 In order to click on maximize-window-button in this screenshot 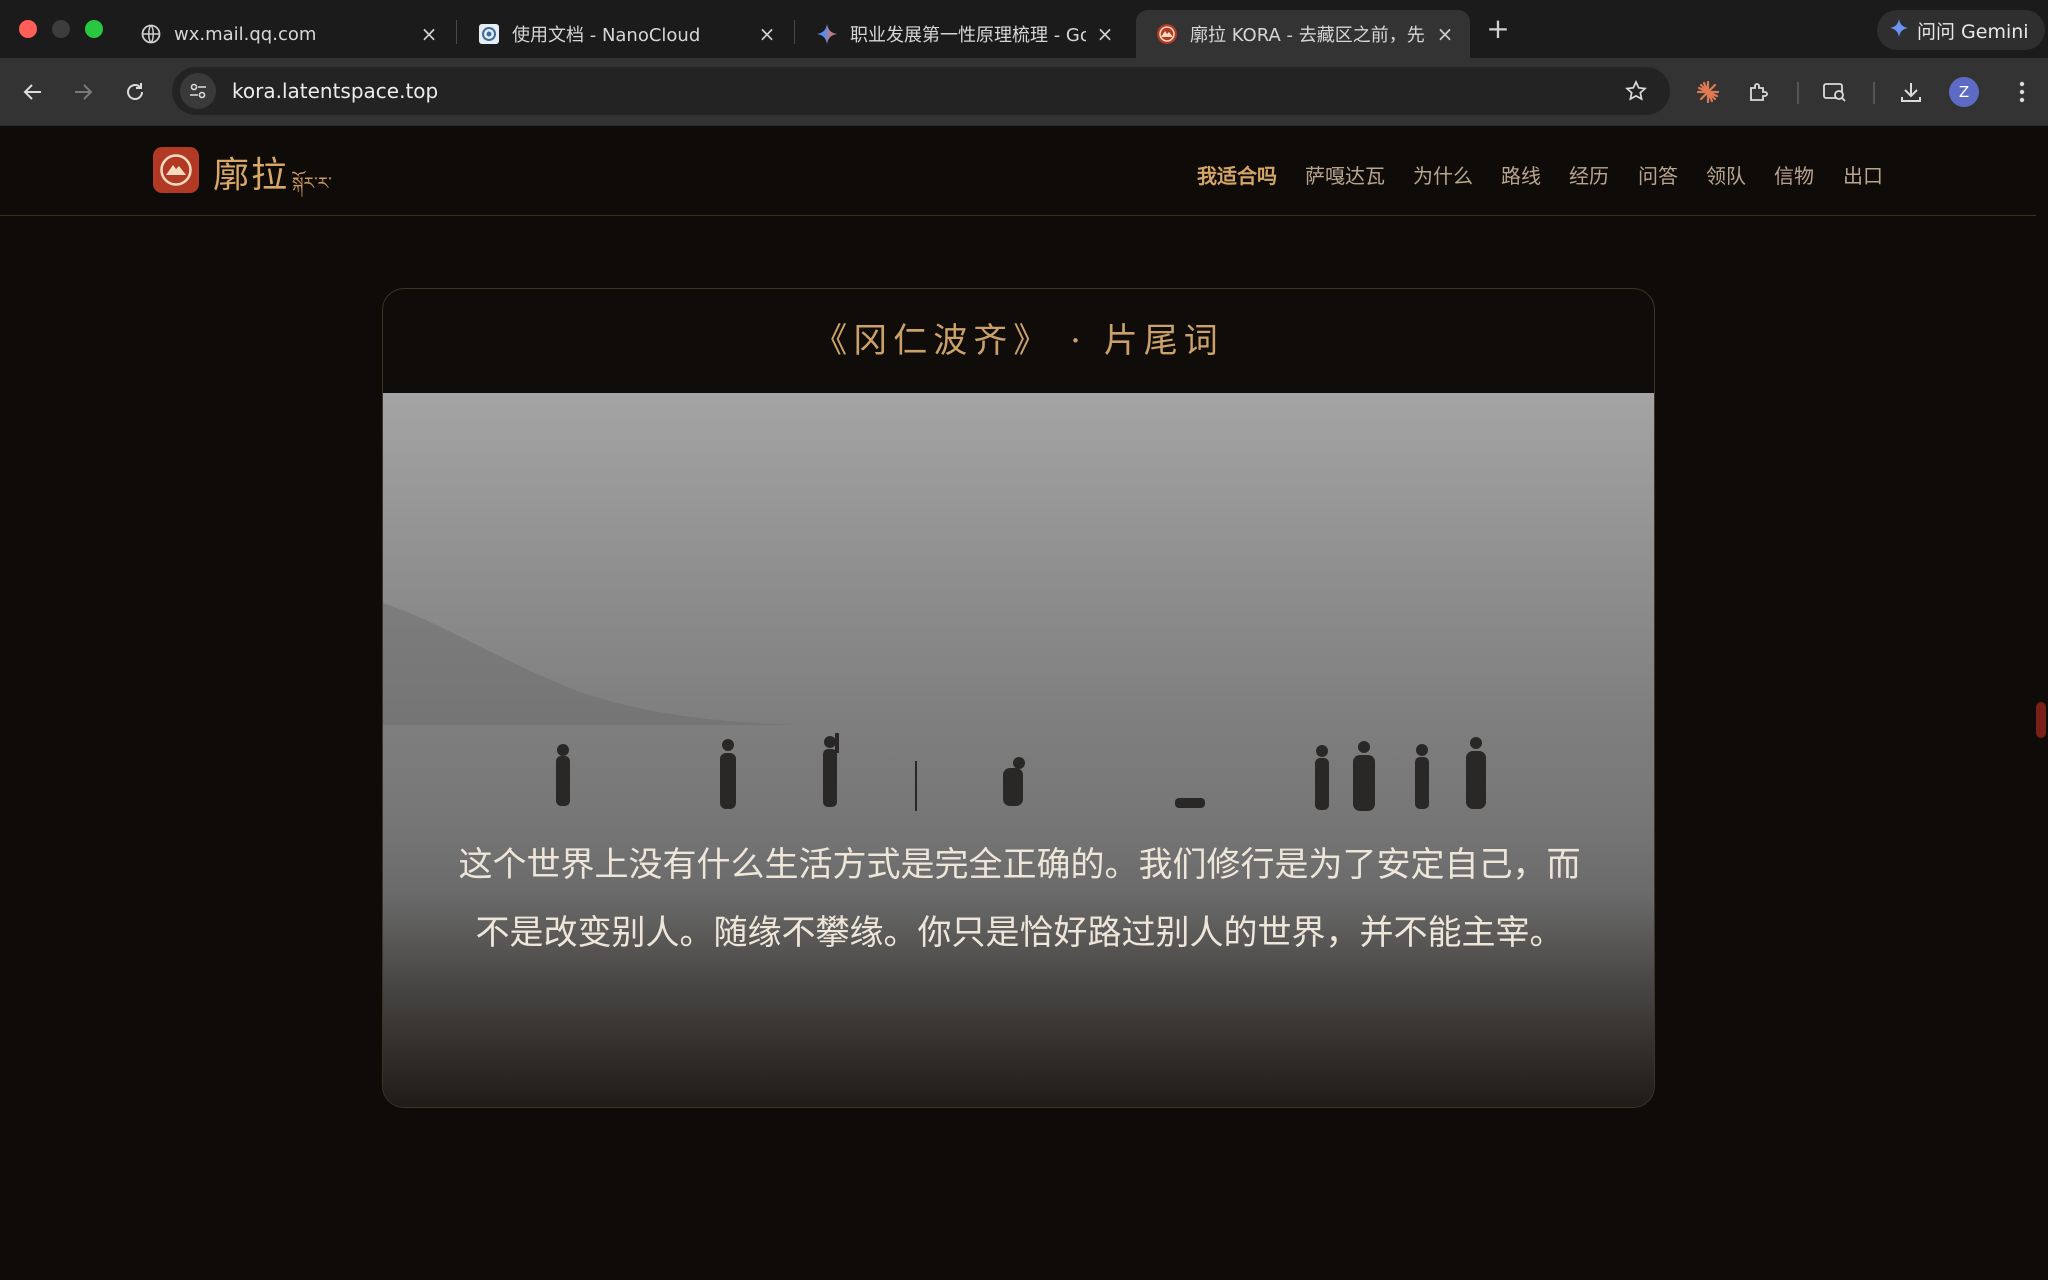, I will do `click(94, 29)`.